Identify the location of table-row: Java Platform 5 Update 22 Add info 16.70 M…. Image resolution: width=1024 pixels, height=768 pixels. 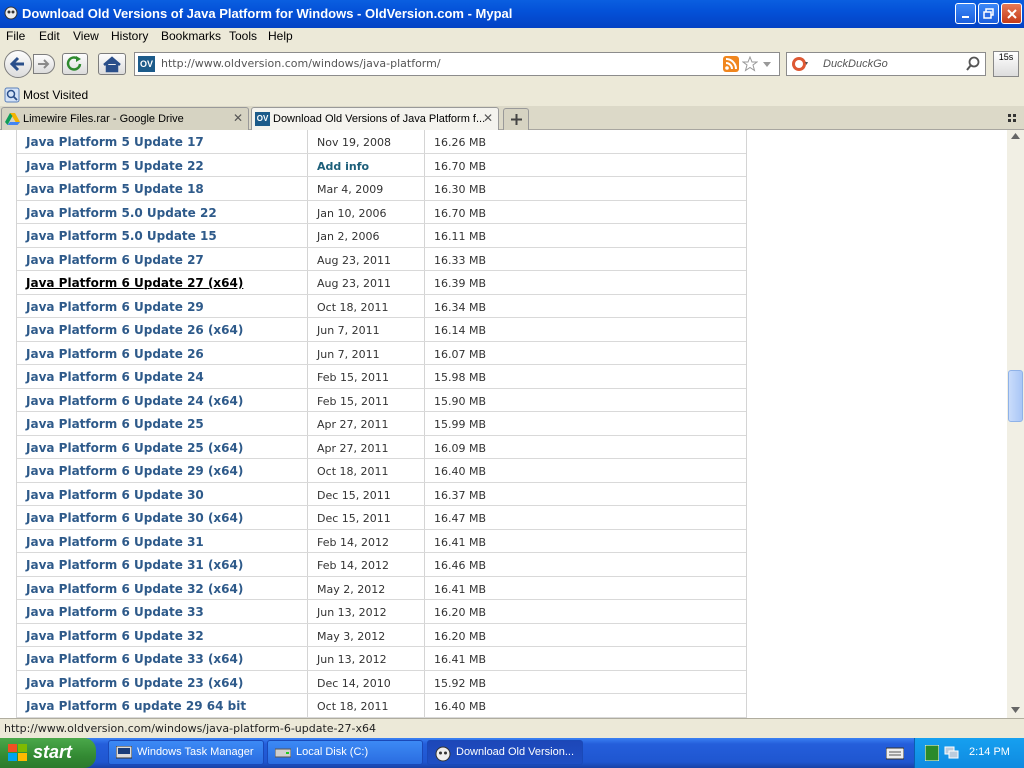
(381, 165).